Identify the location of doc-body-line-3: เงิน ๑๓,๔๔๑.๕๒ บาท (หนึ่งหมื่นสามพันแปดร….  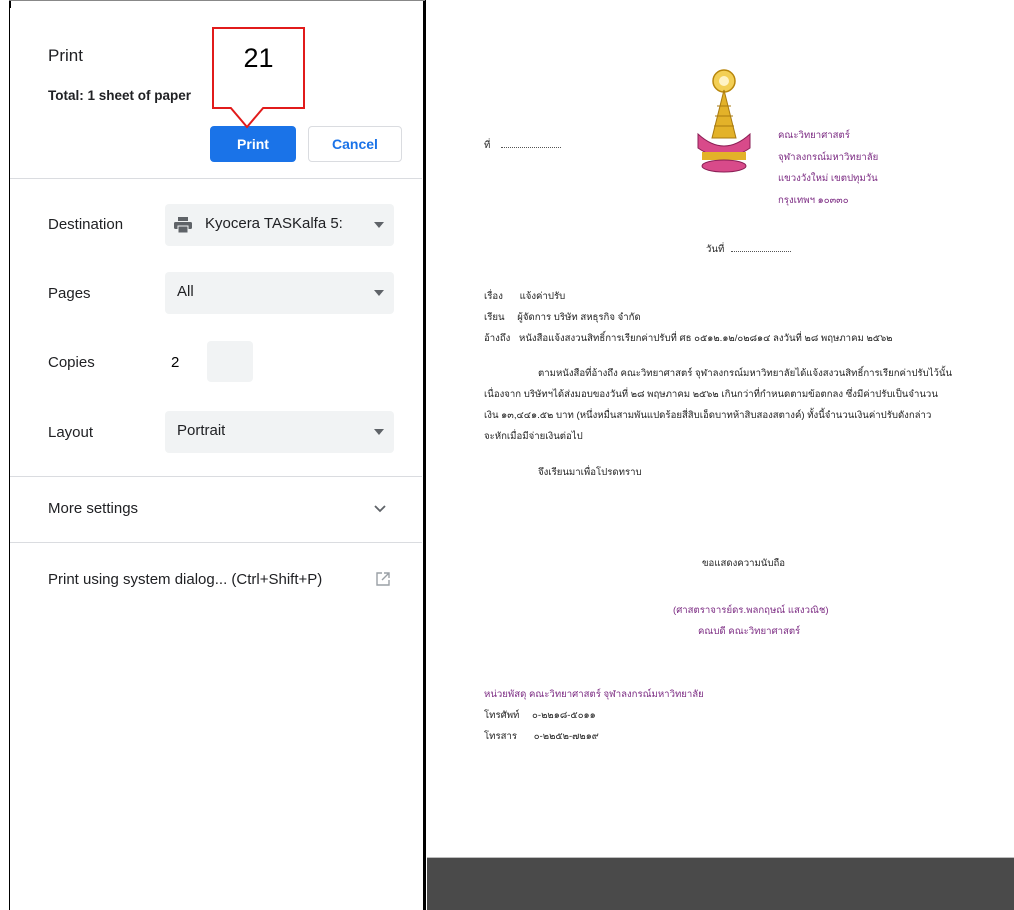
(708, 415).